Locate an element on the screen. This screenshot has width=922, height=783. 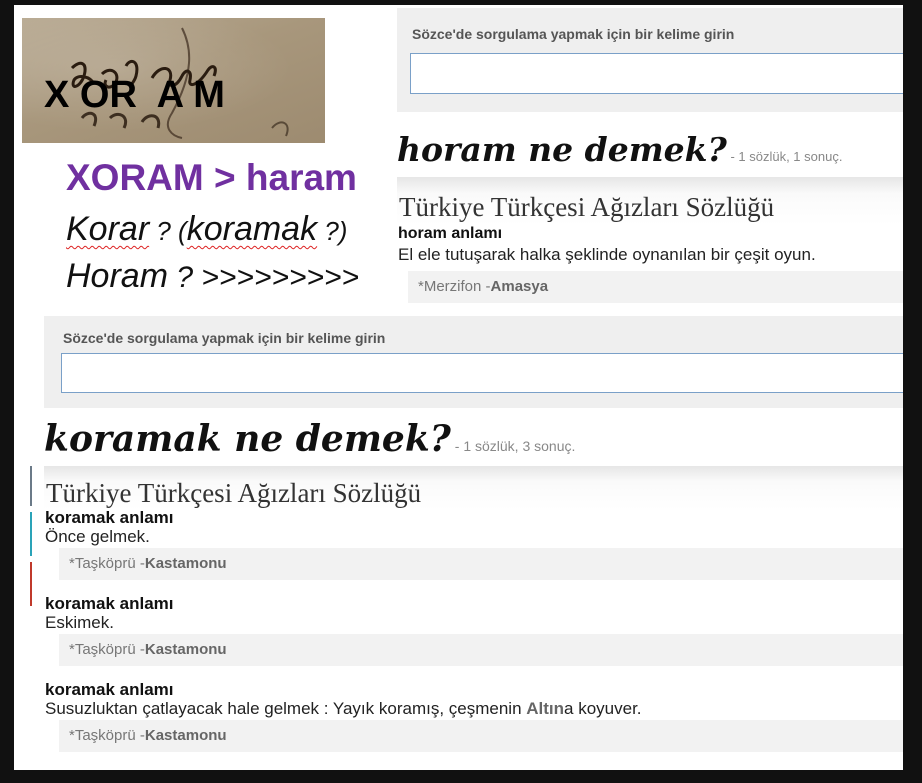
koramak-page-title: koramak ne demek? - 1 sözlük, 3 sonuç. is located at coordinates (309, 439).